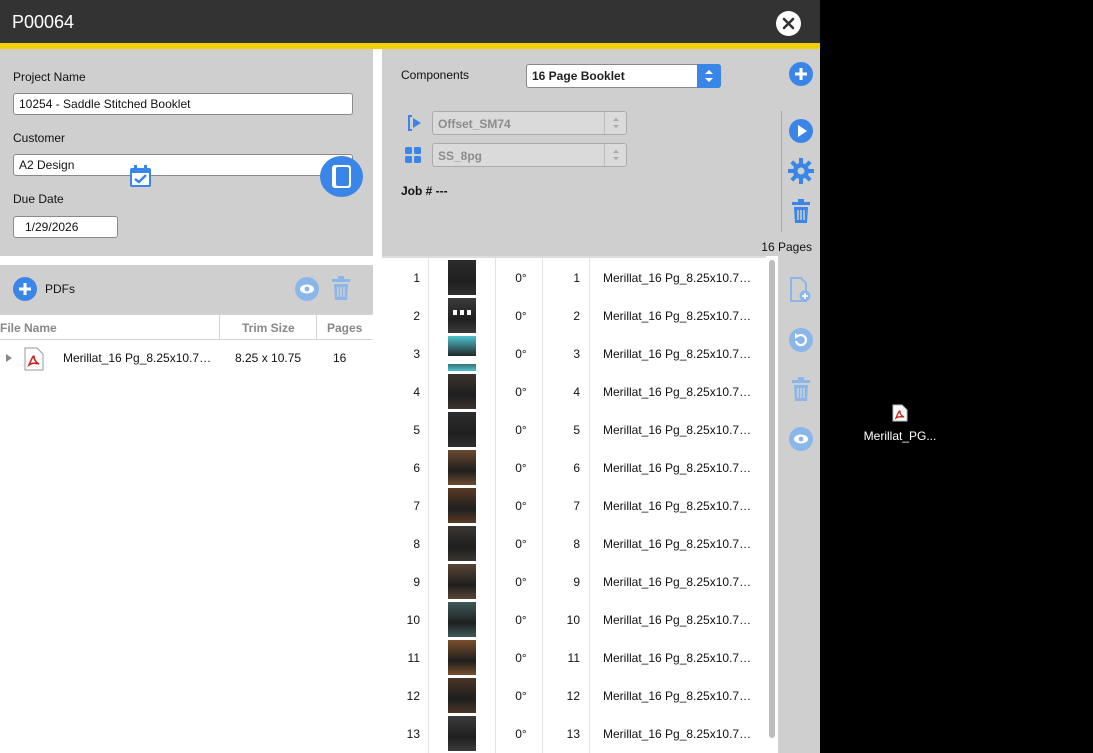 The width and height of the screenshot is (1093, 753). What do you see at coordinates (268, 328) in the screenshot?
I see `column-trim-size: Trim Size` at bounding box center [268, 328].